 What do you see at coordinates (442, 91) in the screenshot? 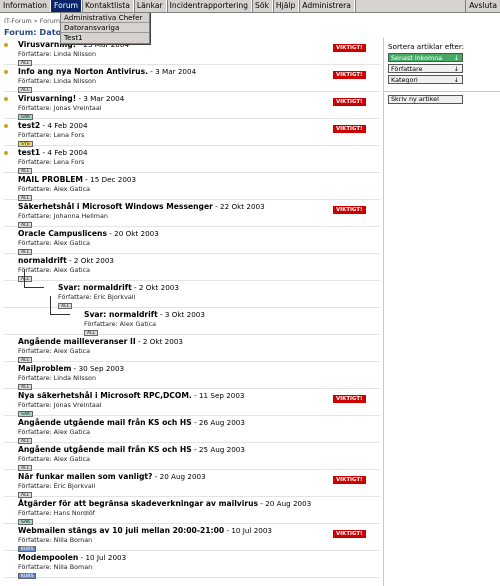
I see `panel-divider` at bounding box center [442, 91].